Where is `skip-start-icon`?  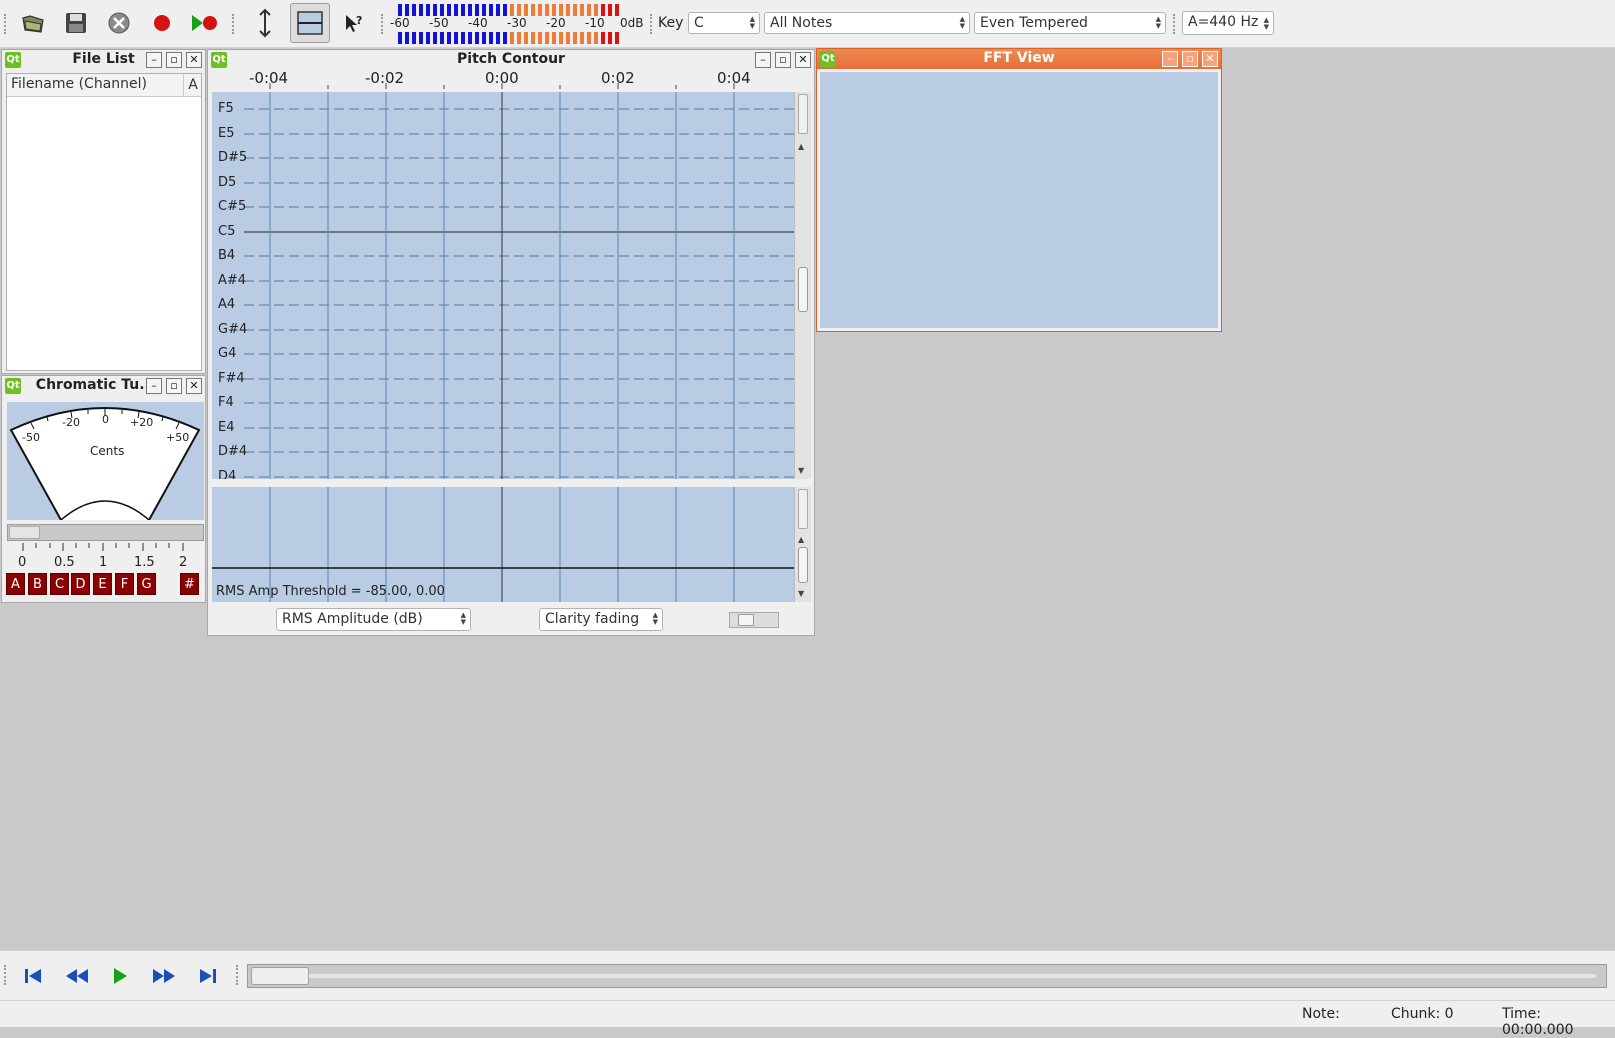
skip-start-icon is located at coordinates (33, 976).